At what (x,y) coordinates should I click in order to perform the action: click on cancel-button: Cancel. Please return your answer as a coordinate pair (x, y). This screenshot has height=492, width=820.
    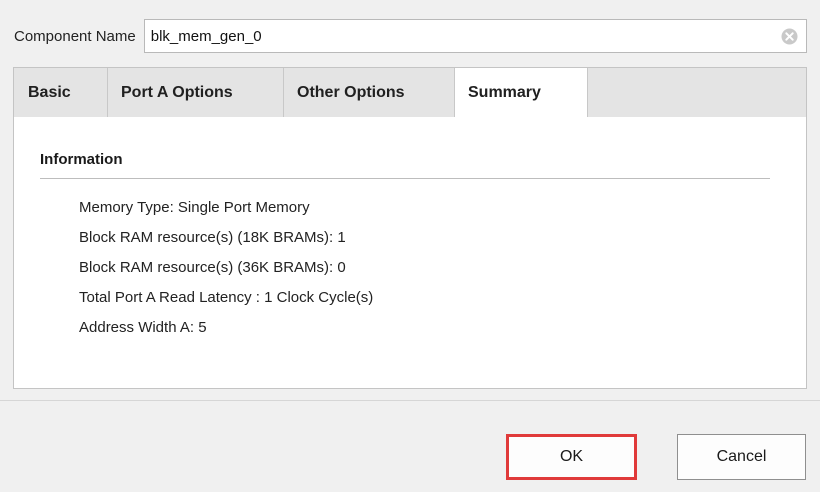
    Looking at the image, I should click on (741, 457).